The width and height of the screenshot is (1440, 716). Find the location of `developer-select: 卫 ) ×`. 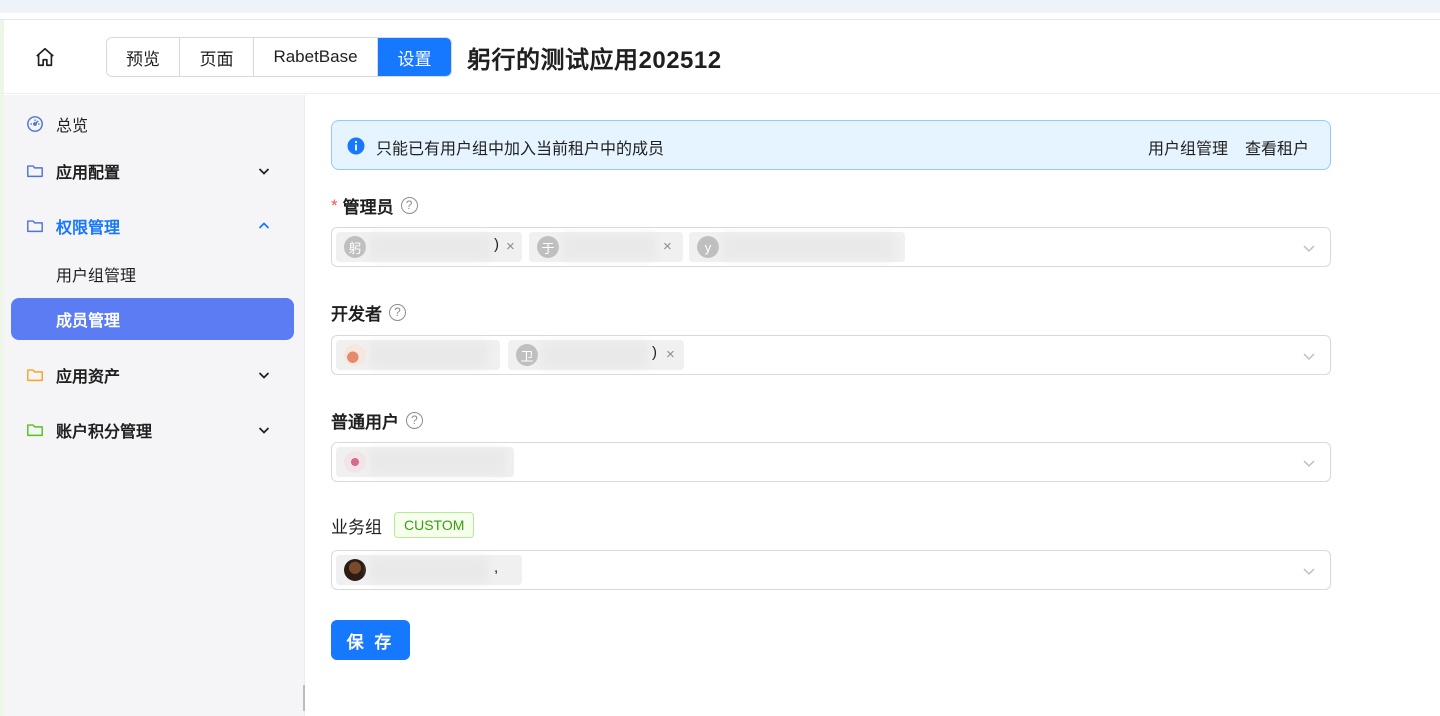

developer-select: 卫 ) × is located at coordinates (831, 355).